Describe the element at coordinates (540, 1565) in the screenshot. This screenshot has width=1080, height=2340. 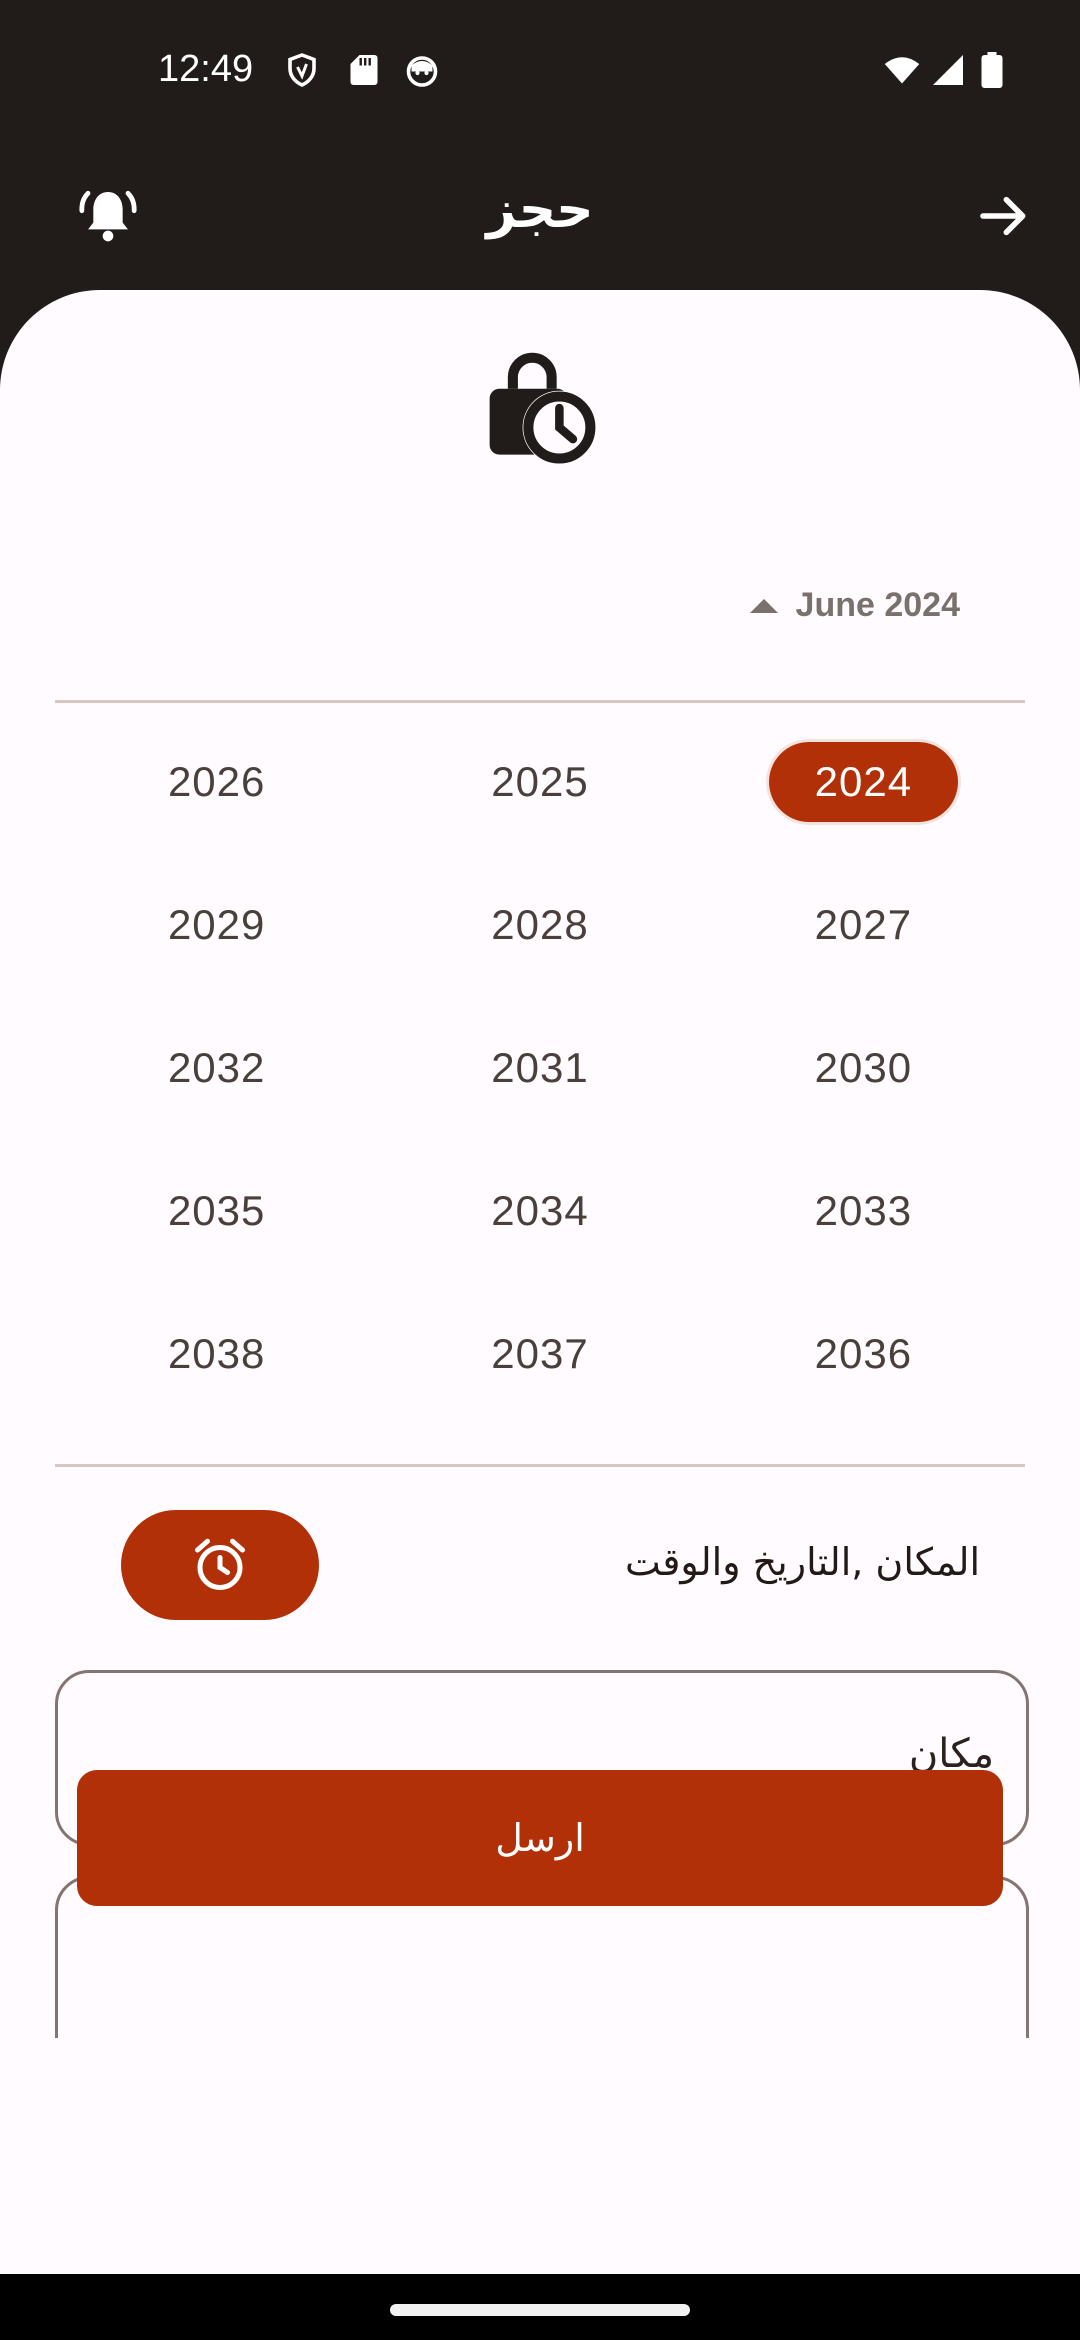
I see `datetime-row: المكان ,التاريخ والوقت` at that location.